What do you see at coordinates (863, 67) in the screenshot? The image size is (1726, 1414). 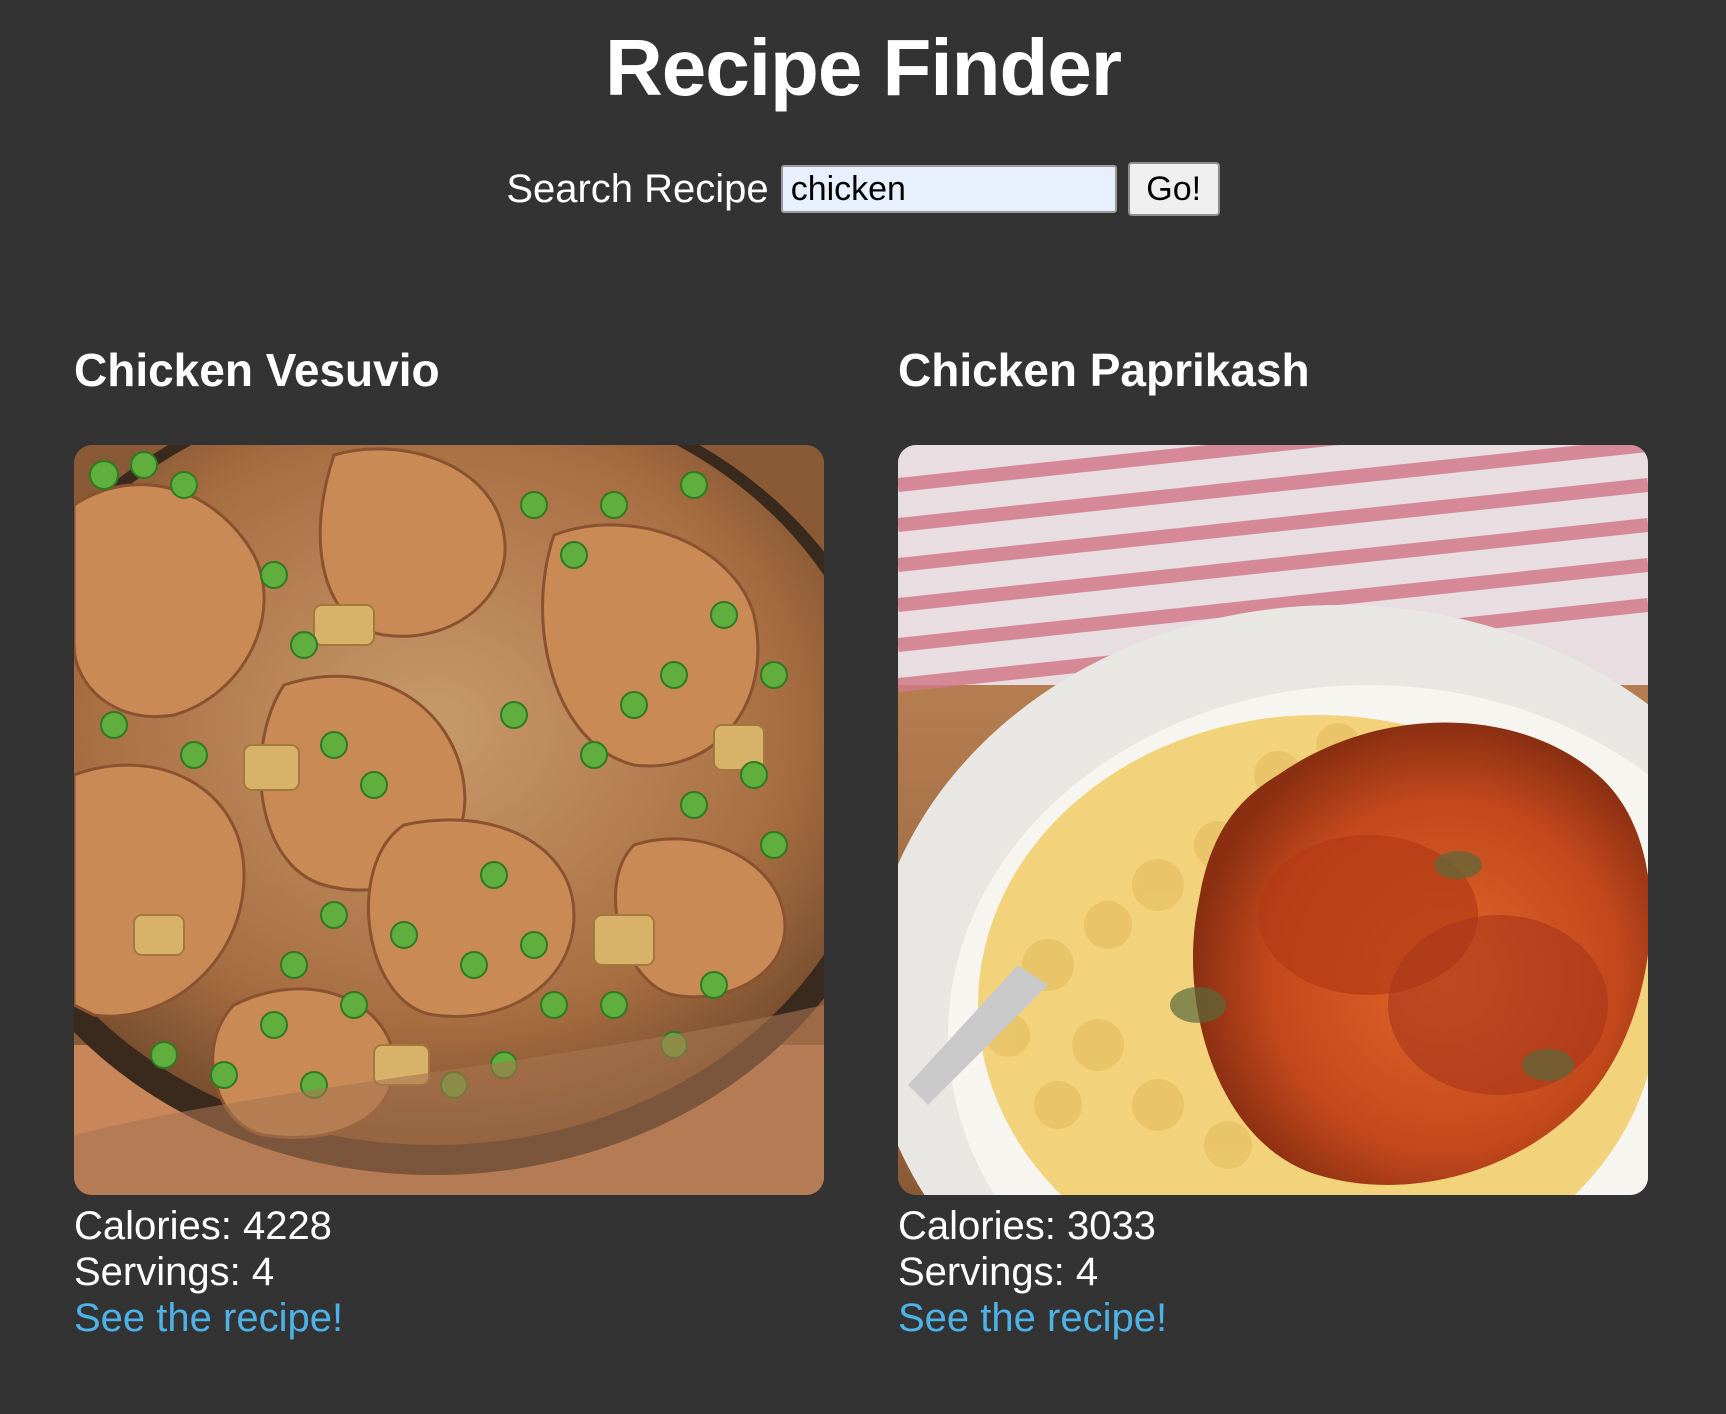 I see `page-title: Recipe Finder` at bounding box center [863, 67].